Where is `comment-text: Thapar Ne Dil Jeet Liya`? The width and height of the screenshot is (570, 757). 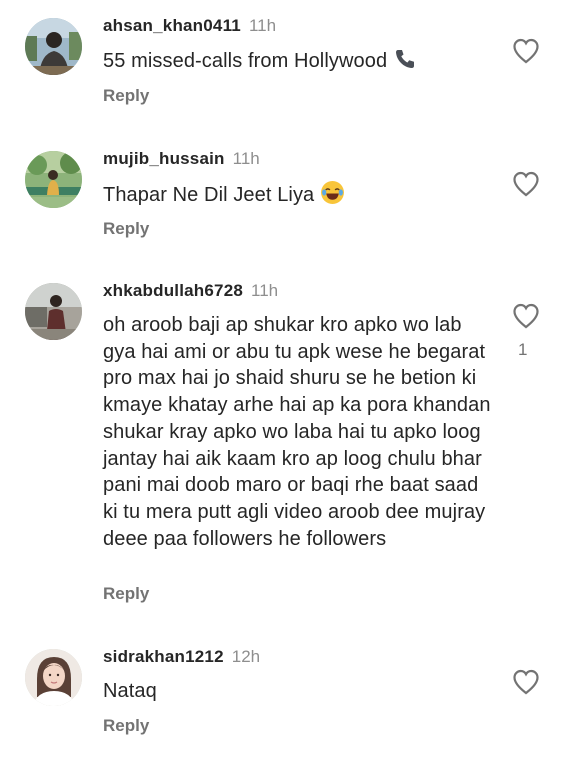
comment-text: Thapar Ne Dil Jeet Liya is located at coordinates (298, 196).